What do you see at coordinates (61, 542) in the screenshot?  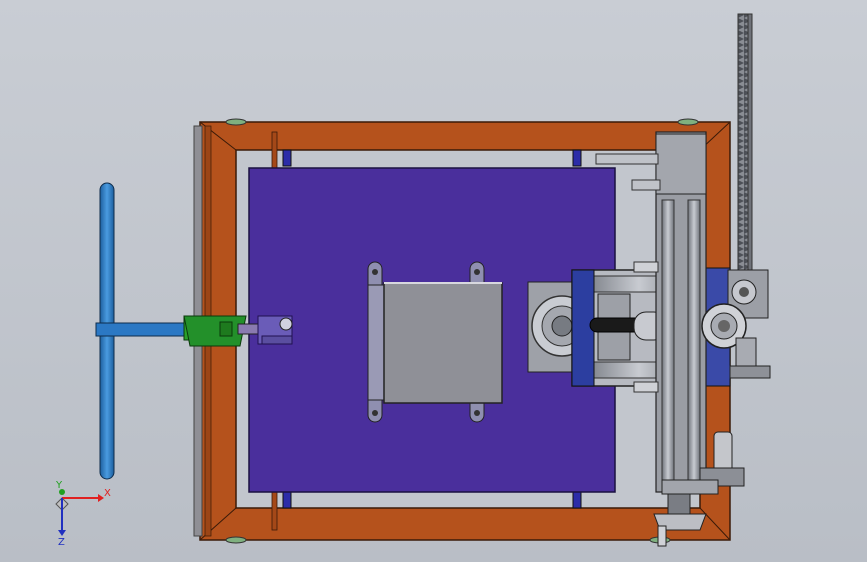 I see `z-axis-label: Z` at bounding box center [61, 542].